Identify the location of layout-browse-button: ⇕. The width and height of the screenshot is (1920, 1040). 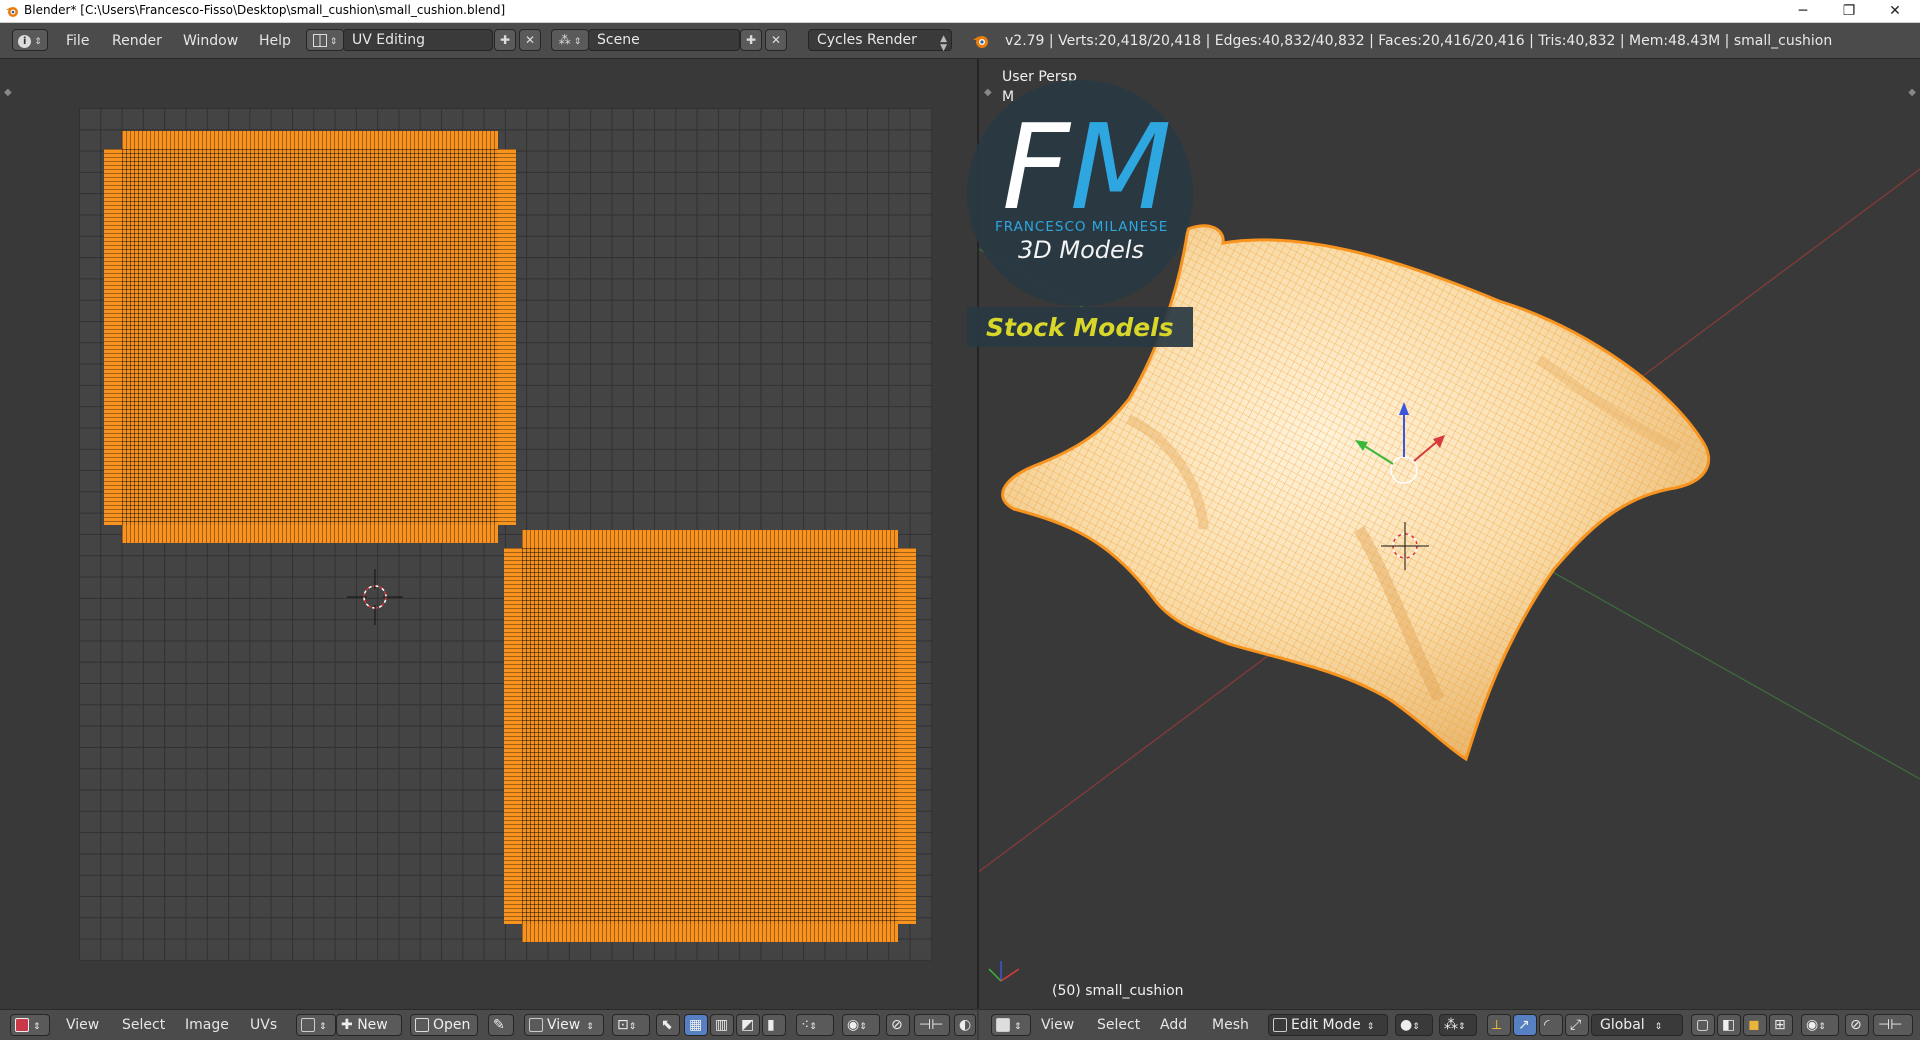
(325, 40).